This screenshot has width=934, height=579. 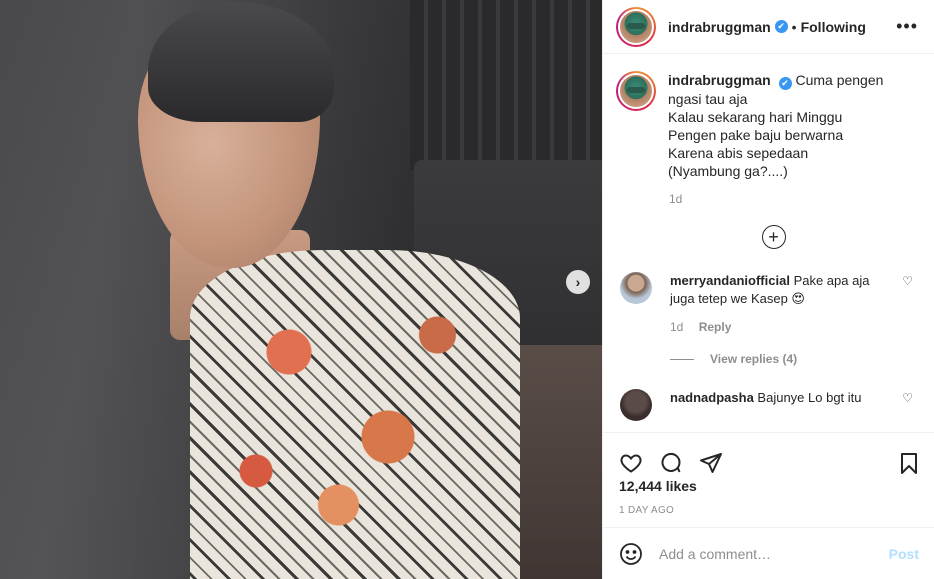 I want to click on caption-username: indrabruggman, so click(x=719, y=80).